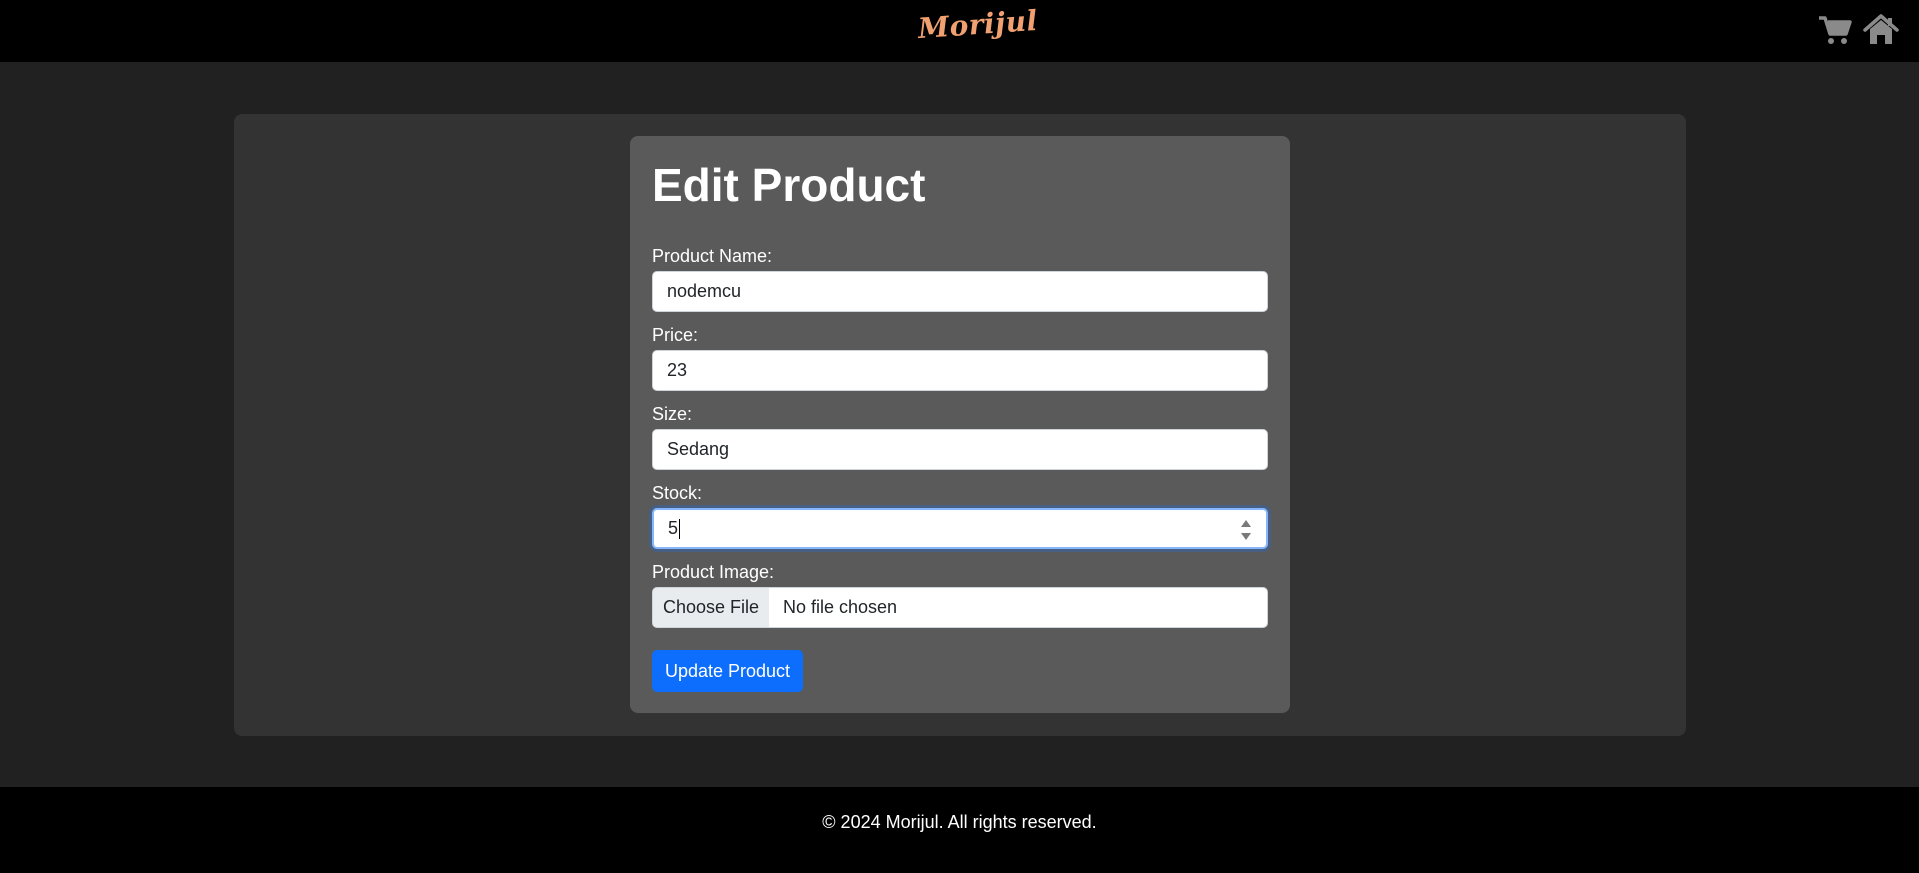  Describe the element at coordinates (1835, 30) in the screenshot. I see `cart-icon` at that location.